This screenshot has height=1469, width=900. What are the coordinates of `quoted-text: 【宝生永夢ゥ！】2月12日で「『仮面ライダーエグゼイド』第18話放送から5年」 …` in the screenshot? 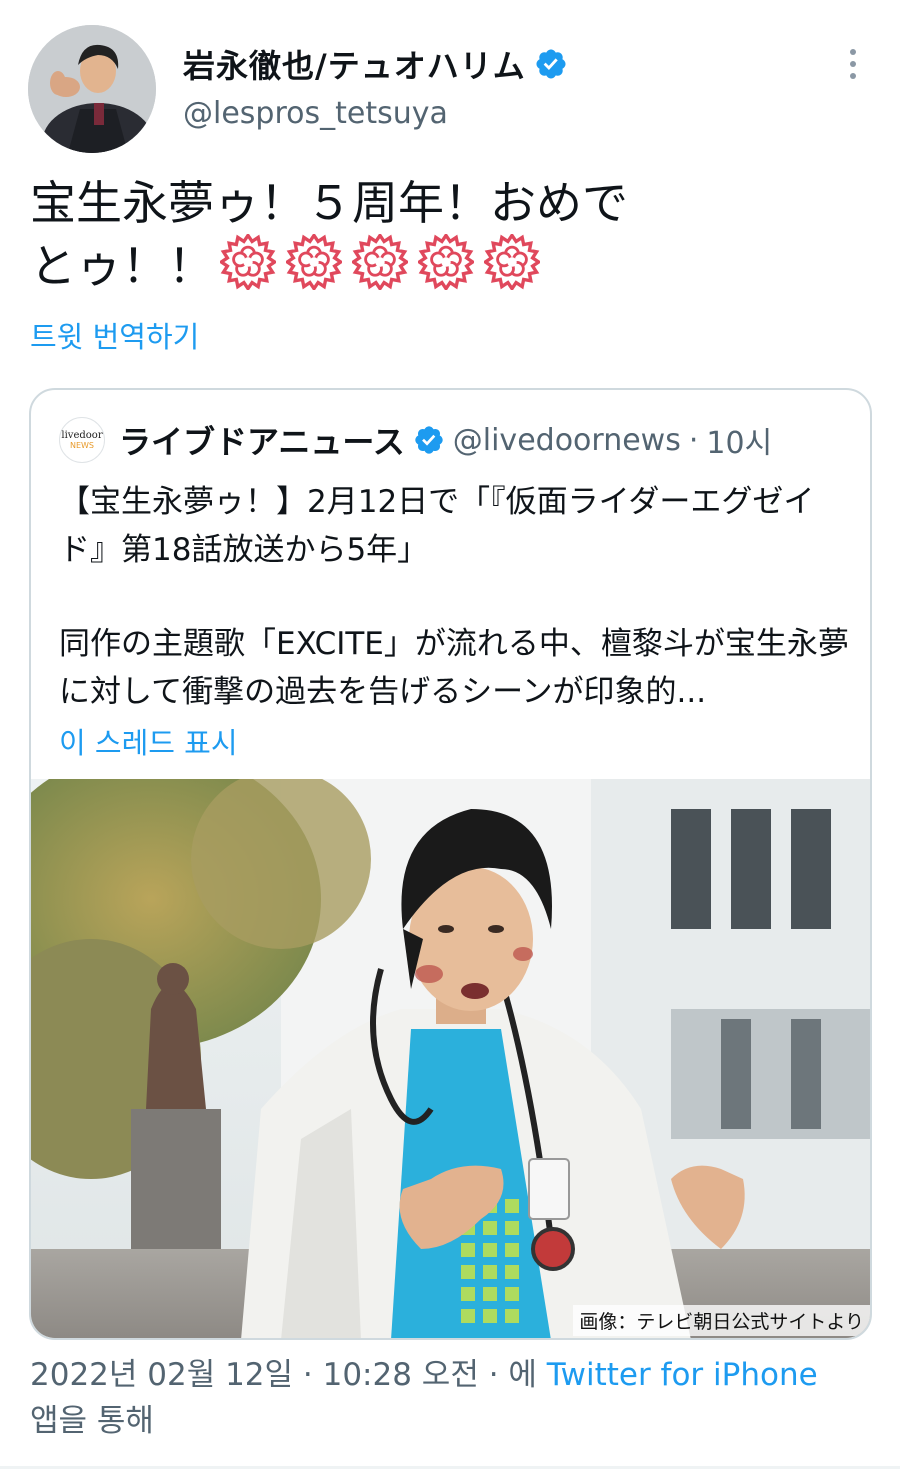 It's located at (454, 597).